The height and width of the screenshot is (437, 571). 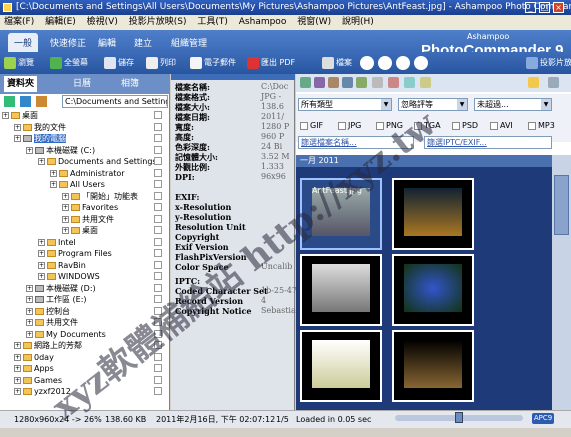 What do you see at coordinates (60, 22) in the screenshot?
I see `menu-edit: 編輯(E)` at bounding box center [60, 22].